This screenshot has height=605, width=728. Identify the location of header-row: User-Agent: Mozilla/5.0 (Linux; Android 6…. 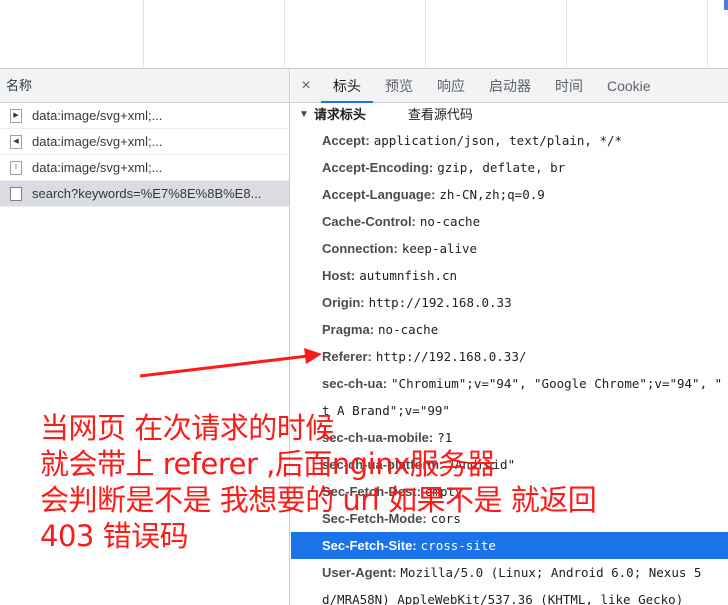
(509, 572).